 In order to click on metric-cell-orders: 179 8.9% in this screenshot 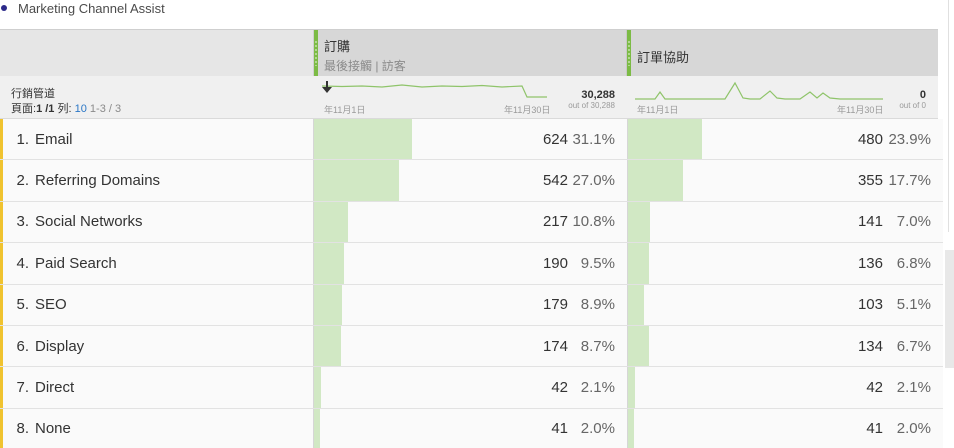, I will do `click(471, 304)`.